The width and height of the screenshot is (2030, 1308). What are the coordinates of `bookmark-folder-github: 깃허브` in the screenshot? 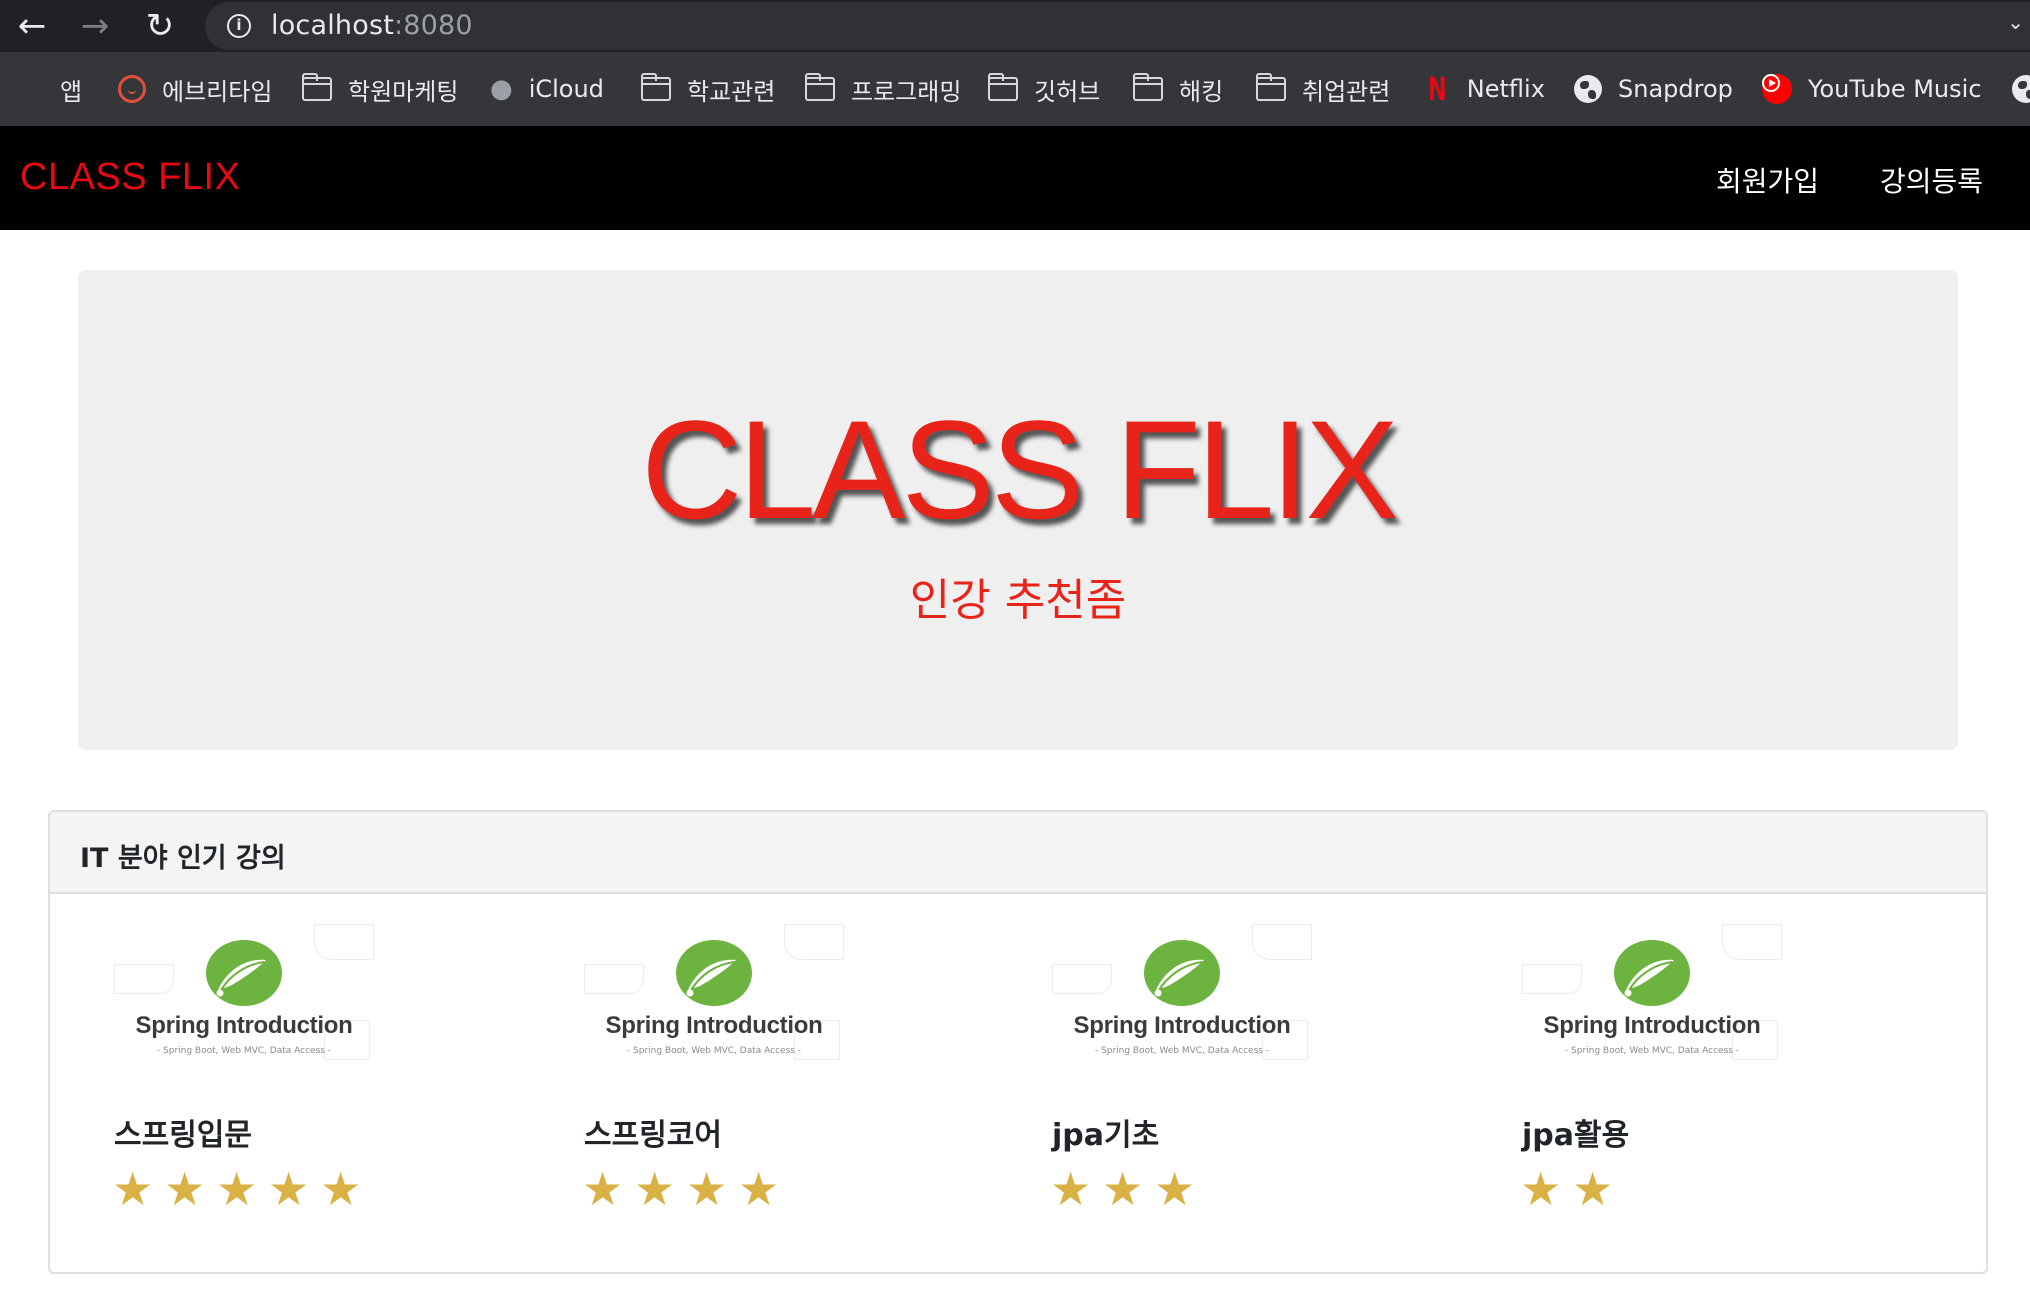 It's located at (1044, 89).